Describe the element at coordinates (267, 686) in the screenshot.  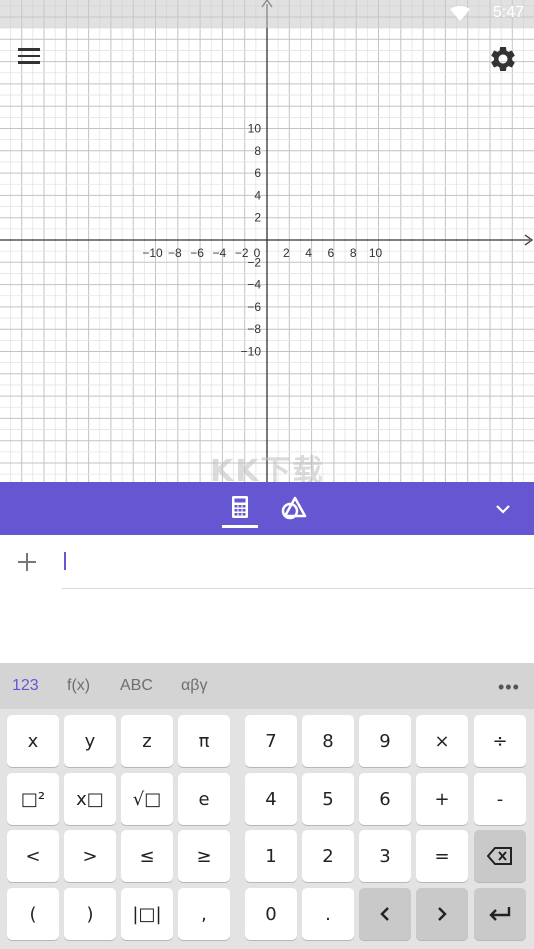
I see `keyboard-tabs: 123 f(x) ABC αβγ •••` at that location.